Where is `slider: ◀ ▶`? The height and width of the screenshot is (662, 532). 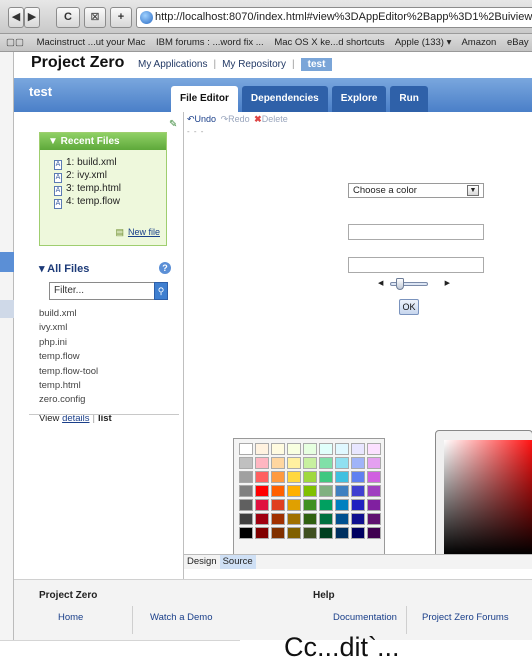 slider: ◀ ▶ is located at coordinates (414, 284).